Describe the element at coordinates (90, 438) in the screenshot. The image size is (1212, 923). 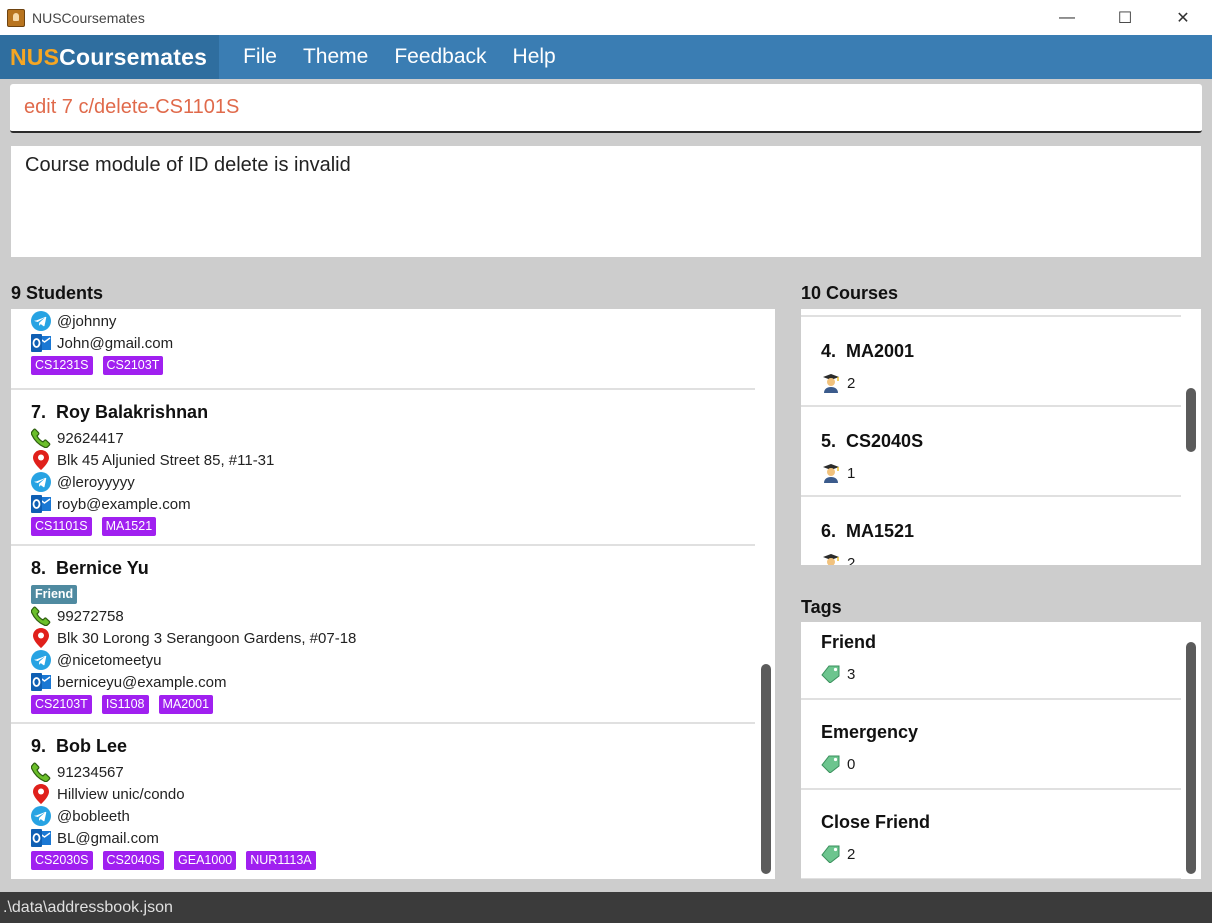
I see `phone-number: 92624417` at that location.